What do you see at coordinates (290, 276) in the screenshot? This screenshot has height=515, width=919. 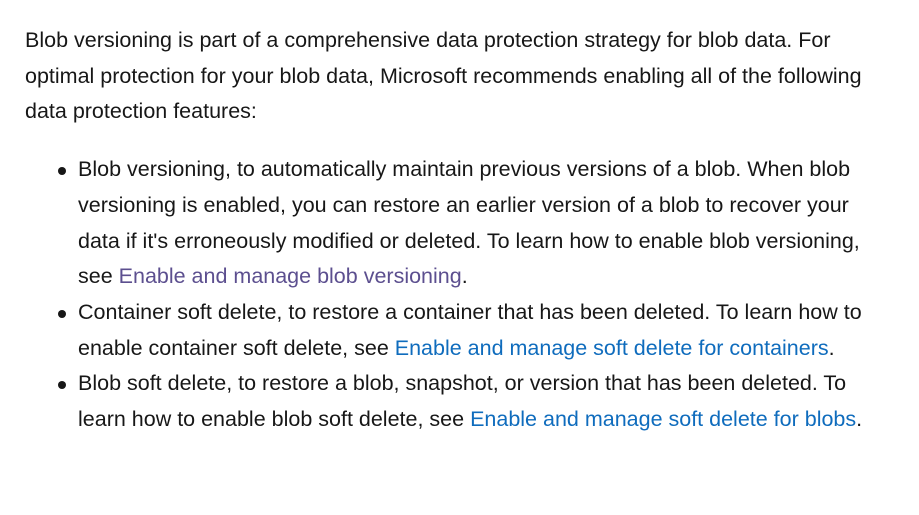 I see `link-enable-blob-versioning: Enable and manage blob versioning` at bounding box center [290, 276].